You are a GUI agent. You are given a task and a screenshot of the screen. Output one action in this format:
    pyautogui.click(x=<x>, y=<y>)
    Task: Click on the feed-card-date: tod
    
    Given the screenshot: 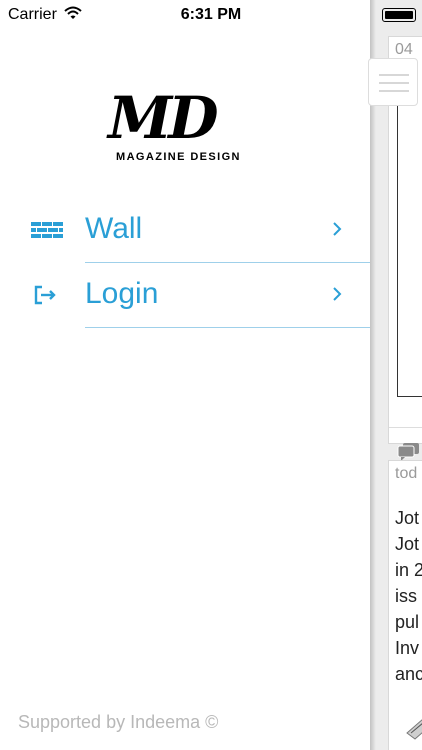 What is the action you would take?
    pyautogui.click(x=406, y=473)
    